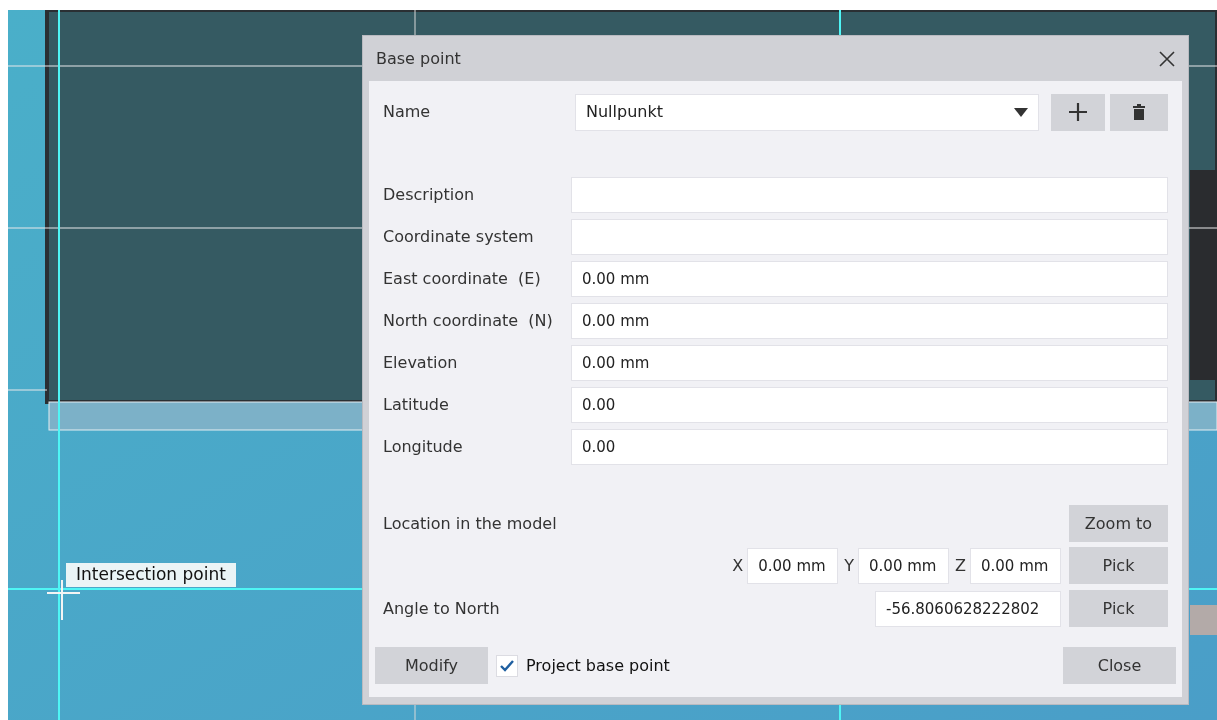  What do you see at coordinates (1020, 112) in the screenshot?
I see `dropdown-caret-icon` at bounding box center [1020, 112].